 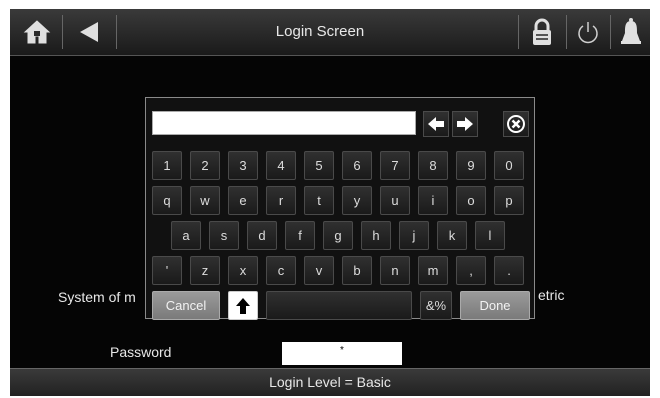 I want to click on right-arrow-icon, so click(x=465, y=124).